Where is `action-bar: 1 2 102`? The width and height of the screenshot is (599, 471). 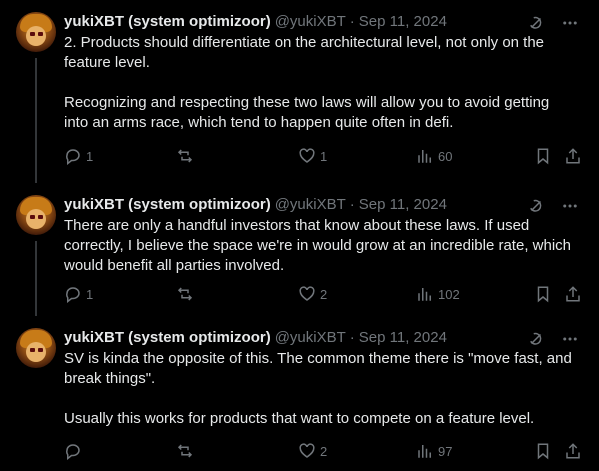 action-bar: 1 2 102 is located at coordinates (323, 294).